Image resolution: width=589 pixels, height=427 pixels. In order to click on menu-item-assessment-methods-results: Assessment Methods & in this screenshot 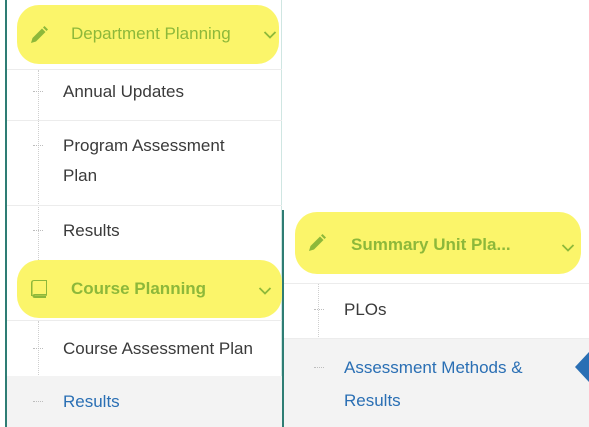, I will do `click(418, 367)`.